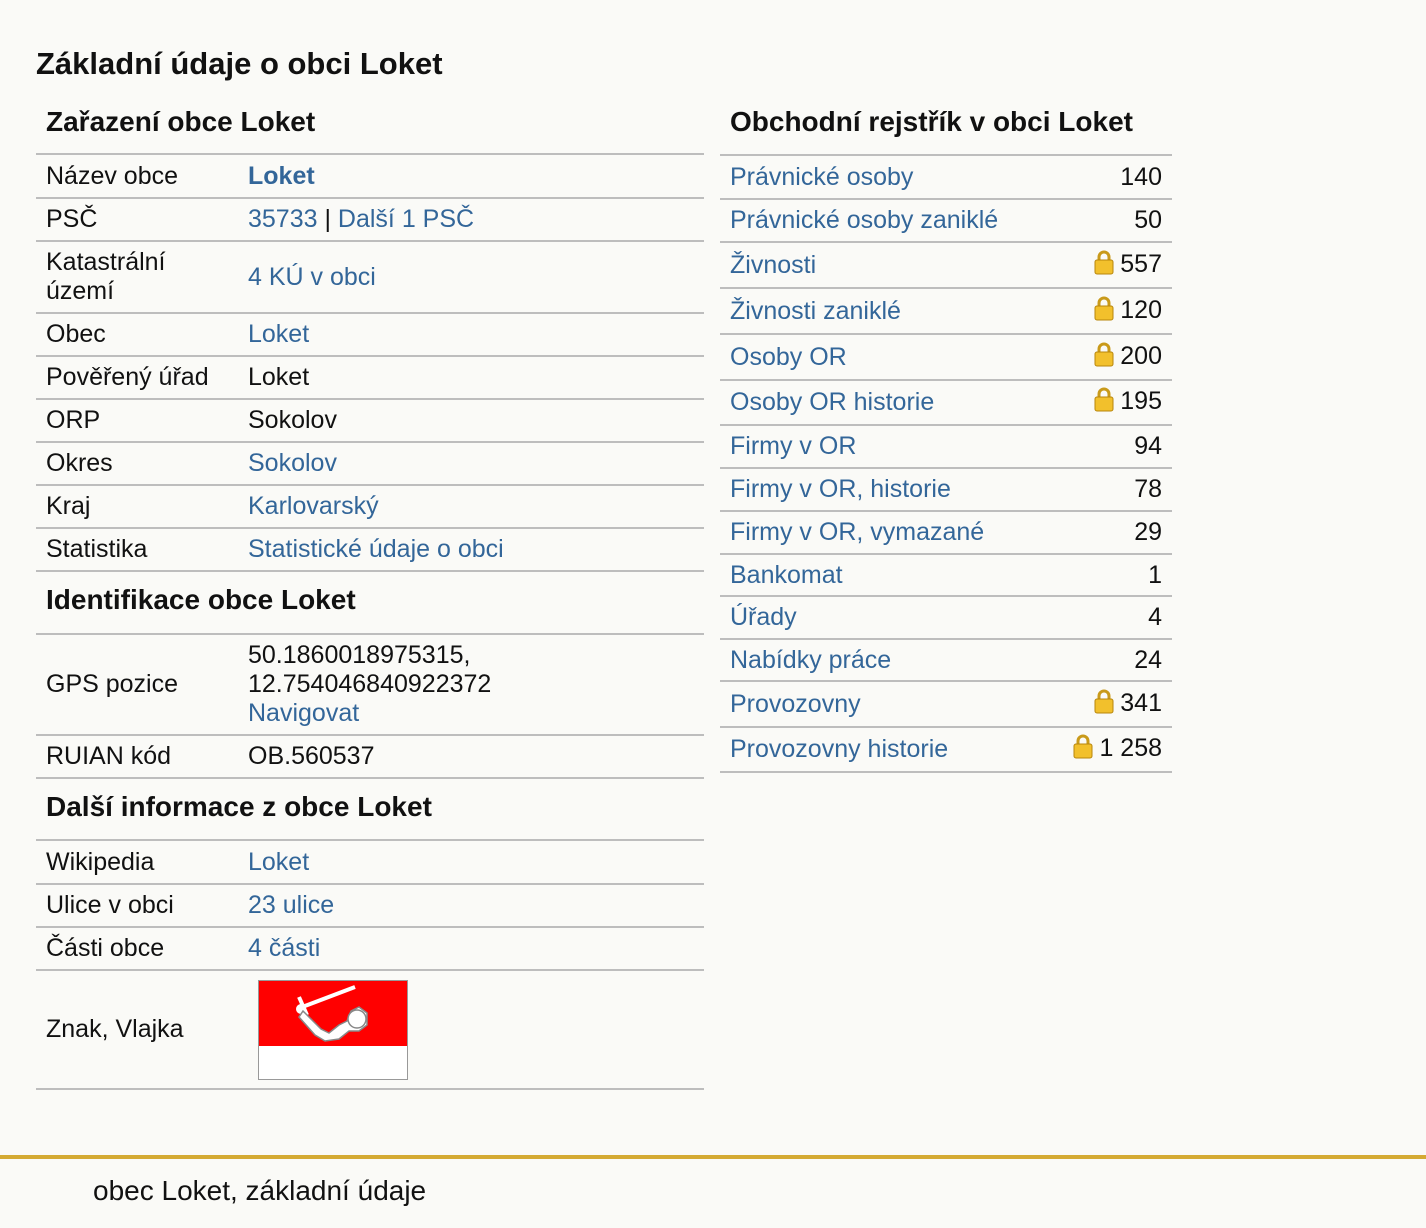 The image size is (1426, 1228). I want to click on section-title-dalsi: Další informace z obce Loket, so click(370, 810).